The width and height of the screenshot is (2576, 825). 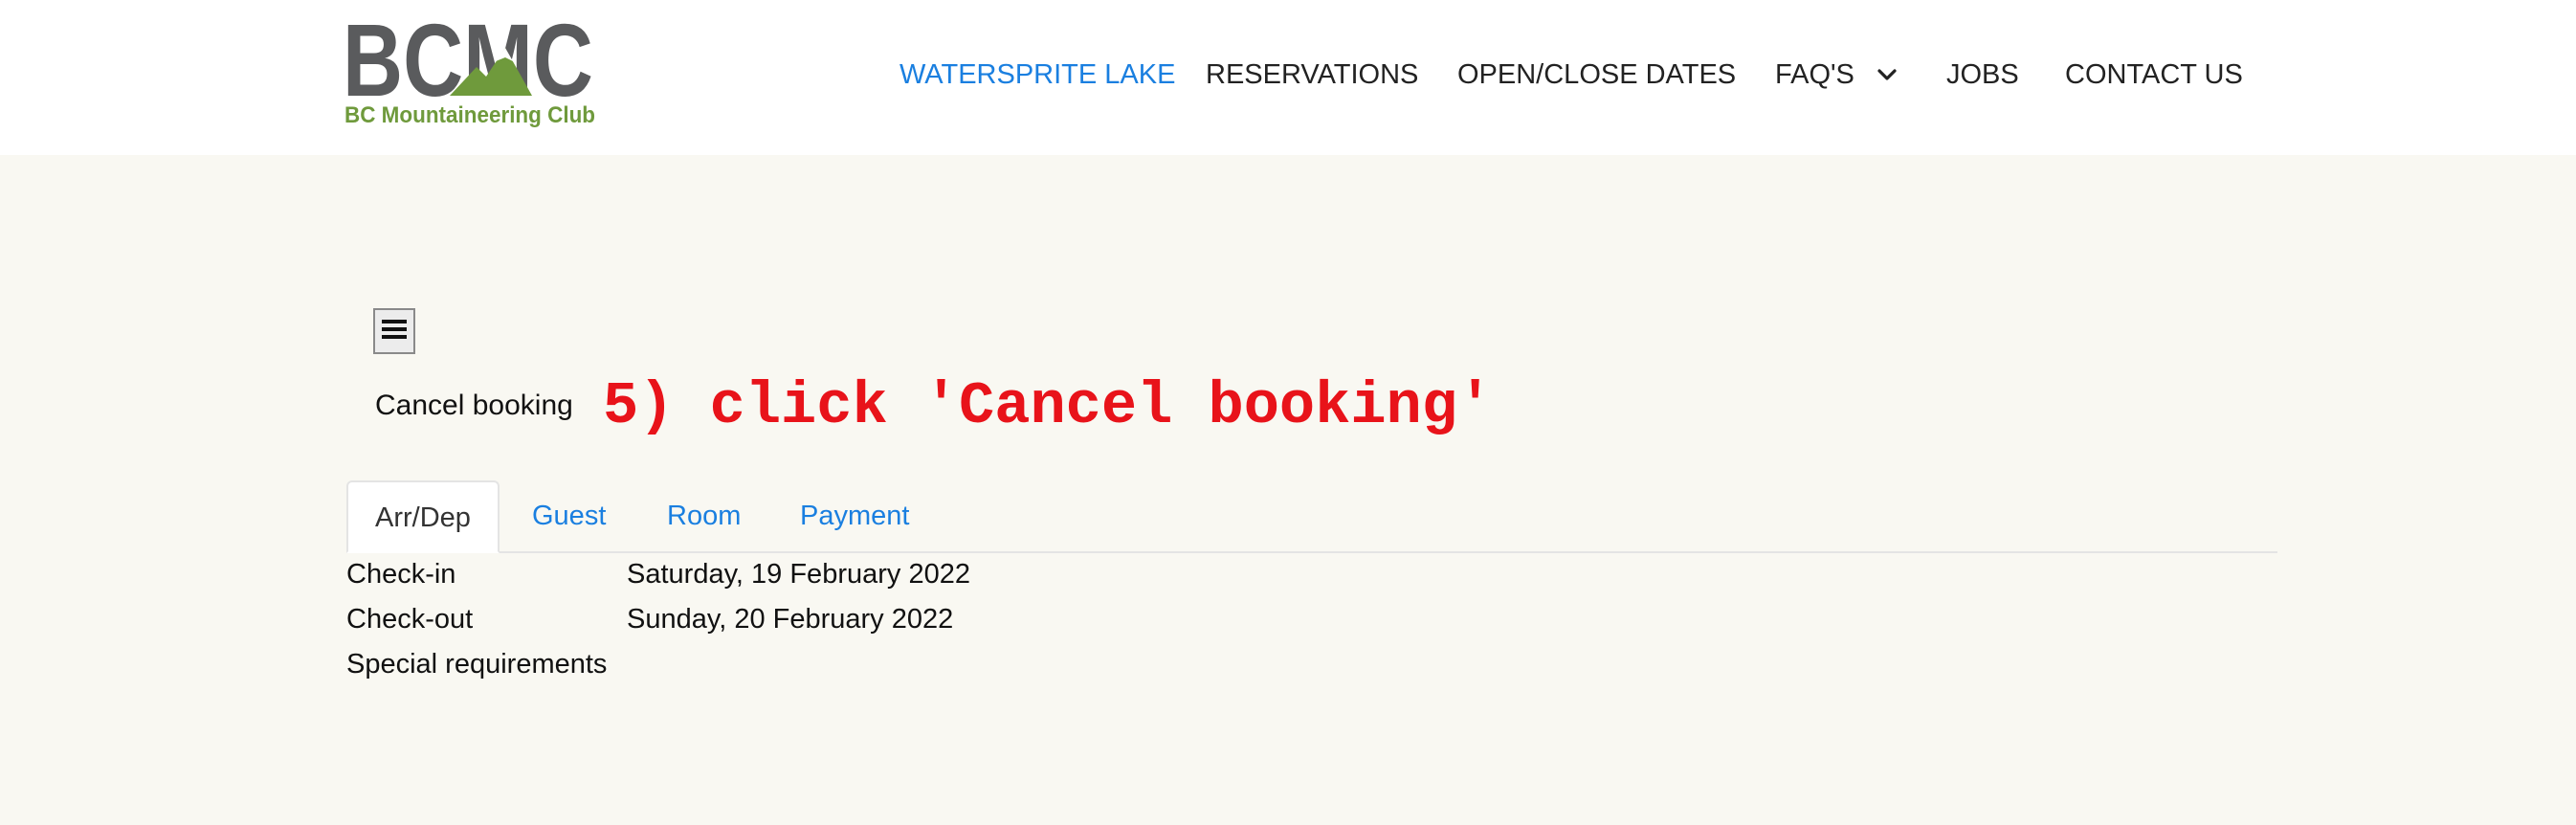 I want to click on hamburger-menu-button, so click(x=394, y=331).